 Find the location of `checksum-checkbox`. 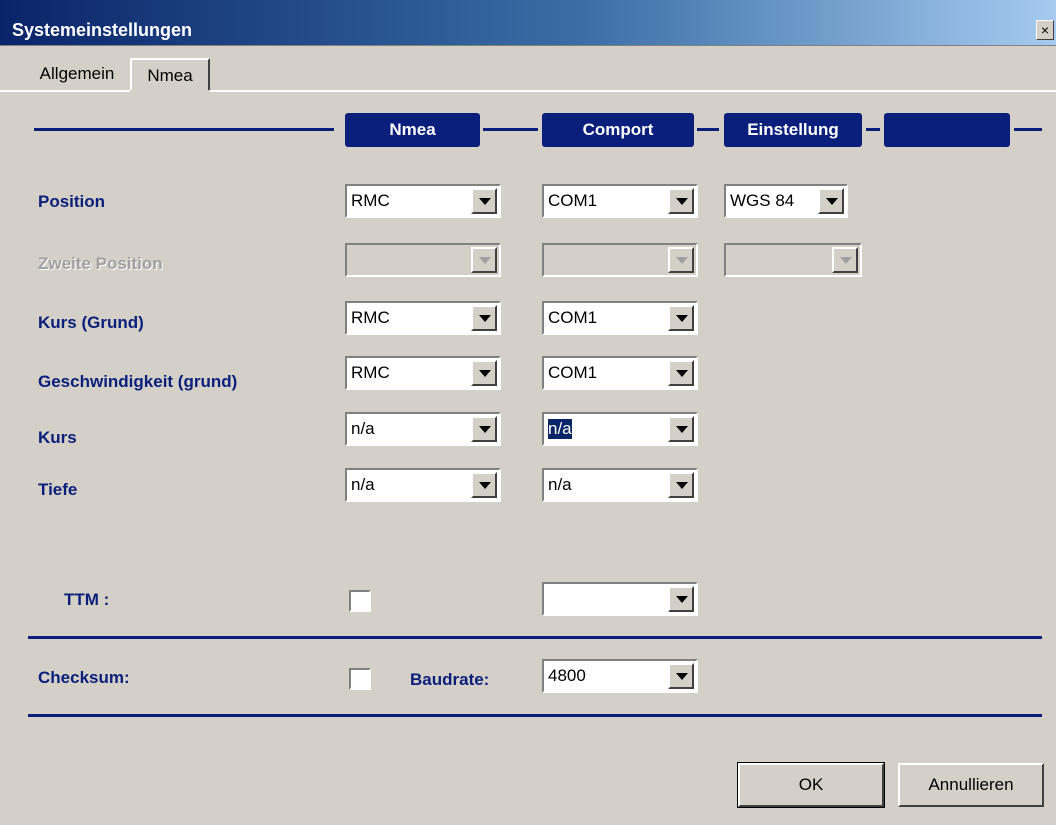

checksum-checkbox is located at coordinates (360, 679).